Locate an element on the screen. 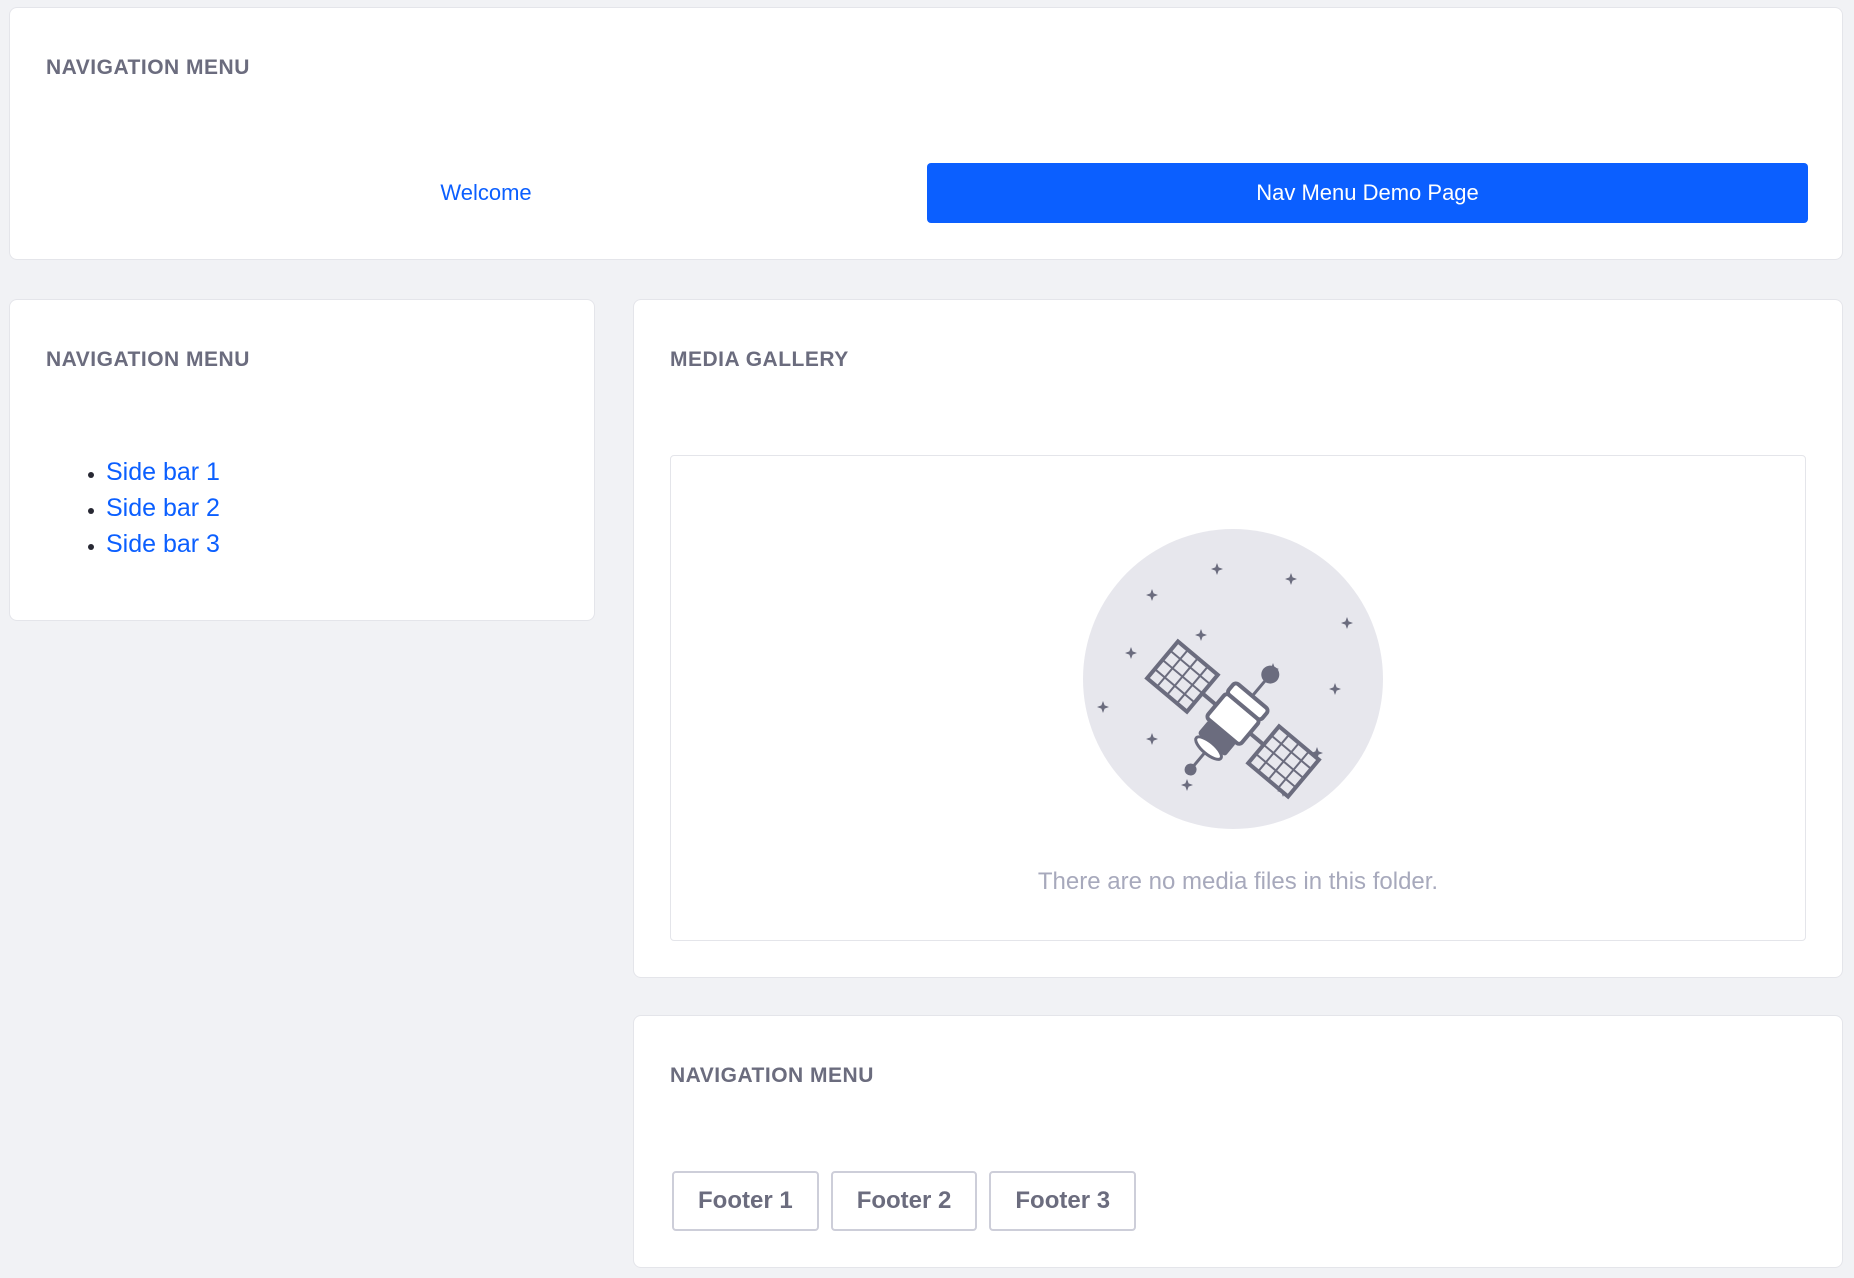  footer-1-button: Footer 1 is located at coordinates (745, 1201).